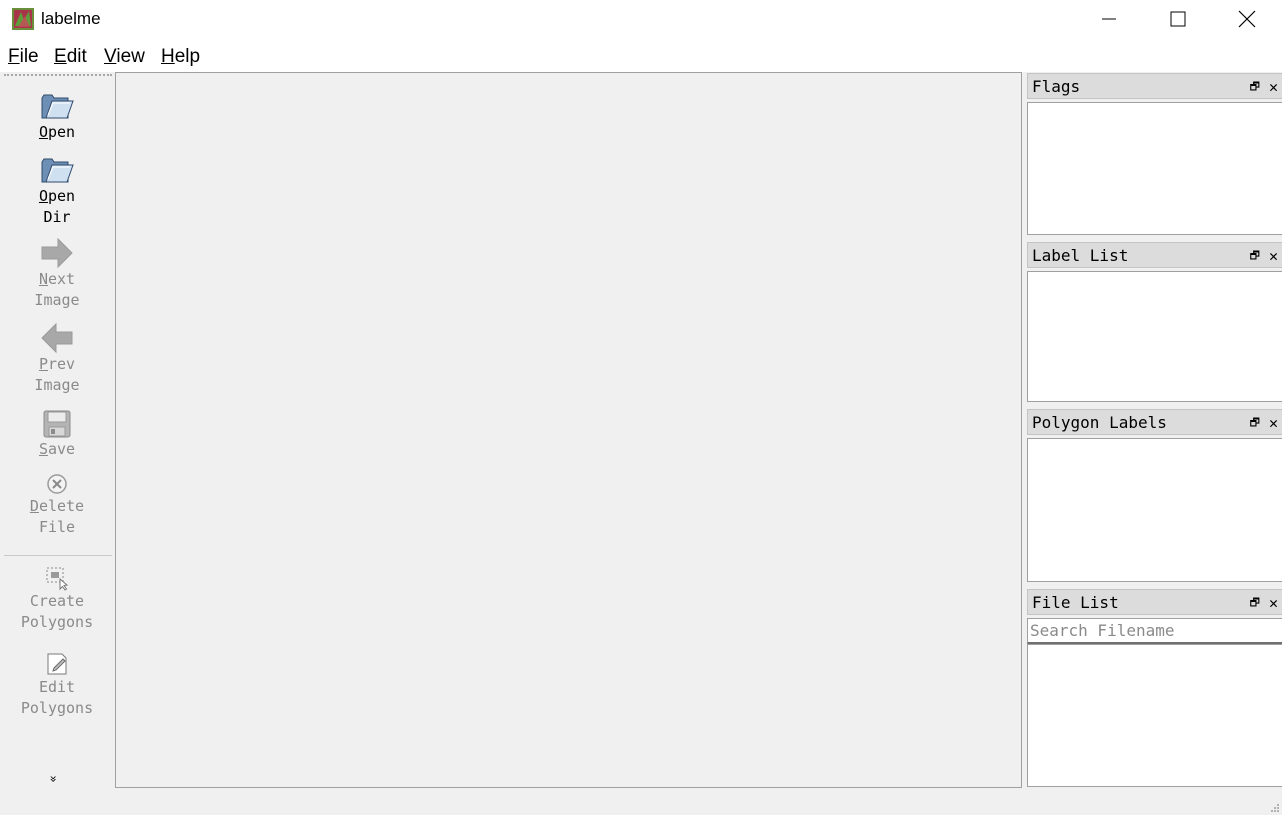 The height and width of the screenshot is (815, 1282). Describe the element at coordinates (1154, 510) in the screenshot. I see `polygon-labels-list` at that location.